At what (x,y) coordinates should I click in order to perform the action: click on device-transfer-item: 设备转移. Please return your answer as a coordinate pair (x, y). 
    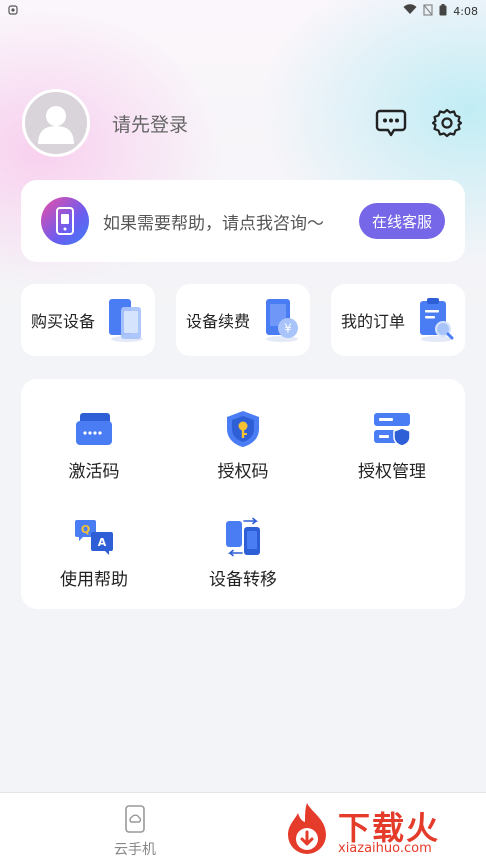
    Looking at the image, I should click on (243, 562).